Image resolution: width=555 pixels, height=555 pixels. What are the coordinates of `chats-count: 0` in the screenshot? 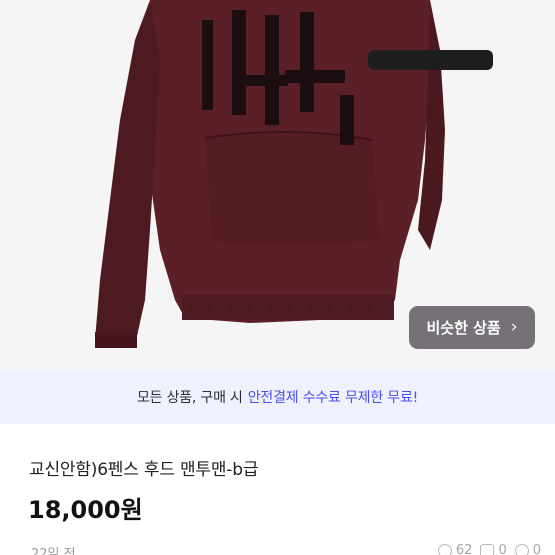 It's located at (502, 549).